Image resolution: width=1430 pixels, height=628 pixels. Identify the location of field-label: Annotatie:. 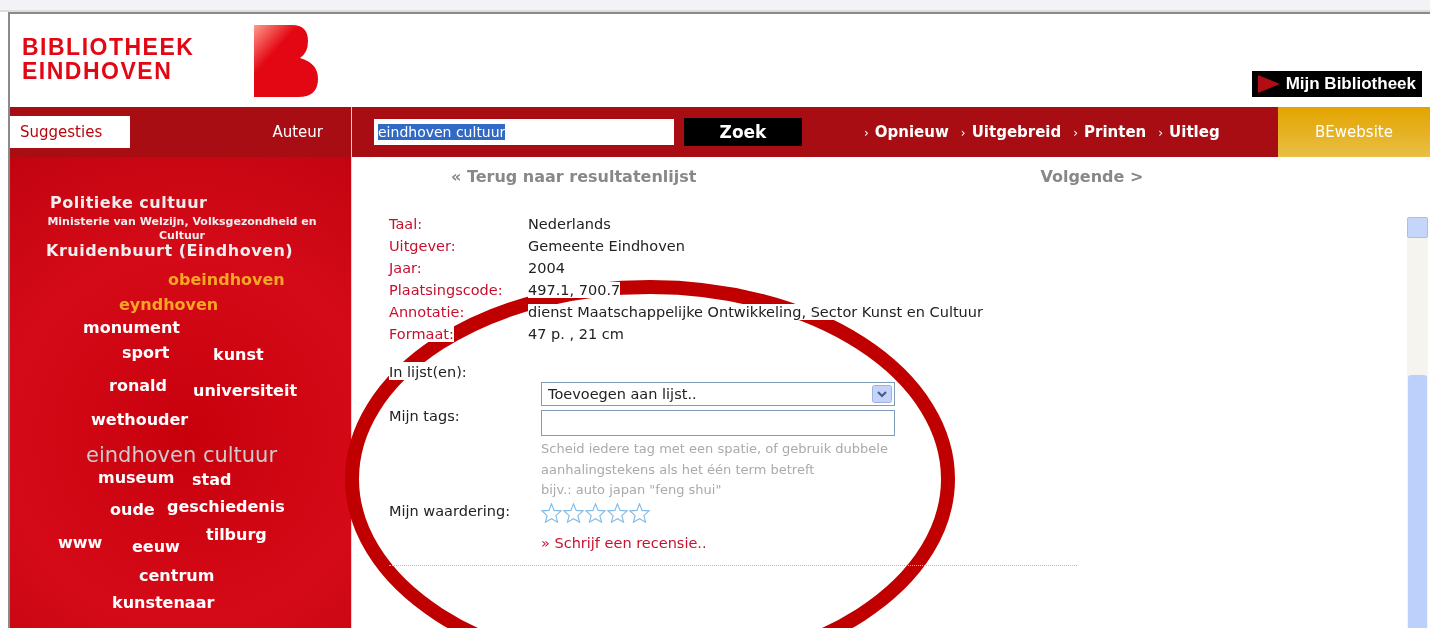
(427, 312).